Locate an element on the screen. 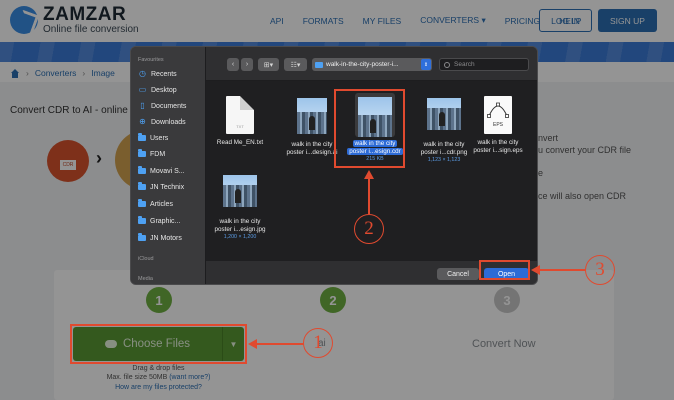 The height and width of the screenshot is (400, 674). cancel-button: Cancel is located at coordinates (458, 274).